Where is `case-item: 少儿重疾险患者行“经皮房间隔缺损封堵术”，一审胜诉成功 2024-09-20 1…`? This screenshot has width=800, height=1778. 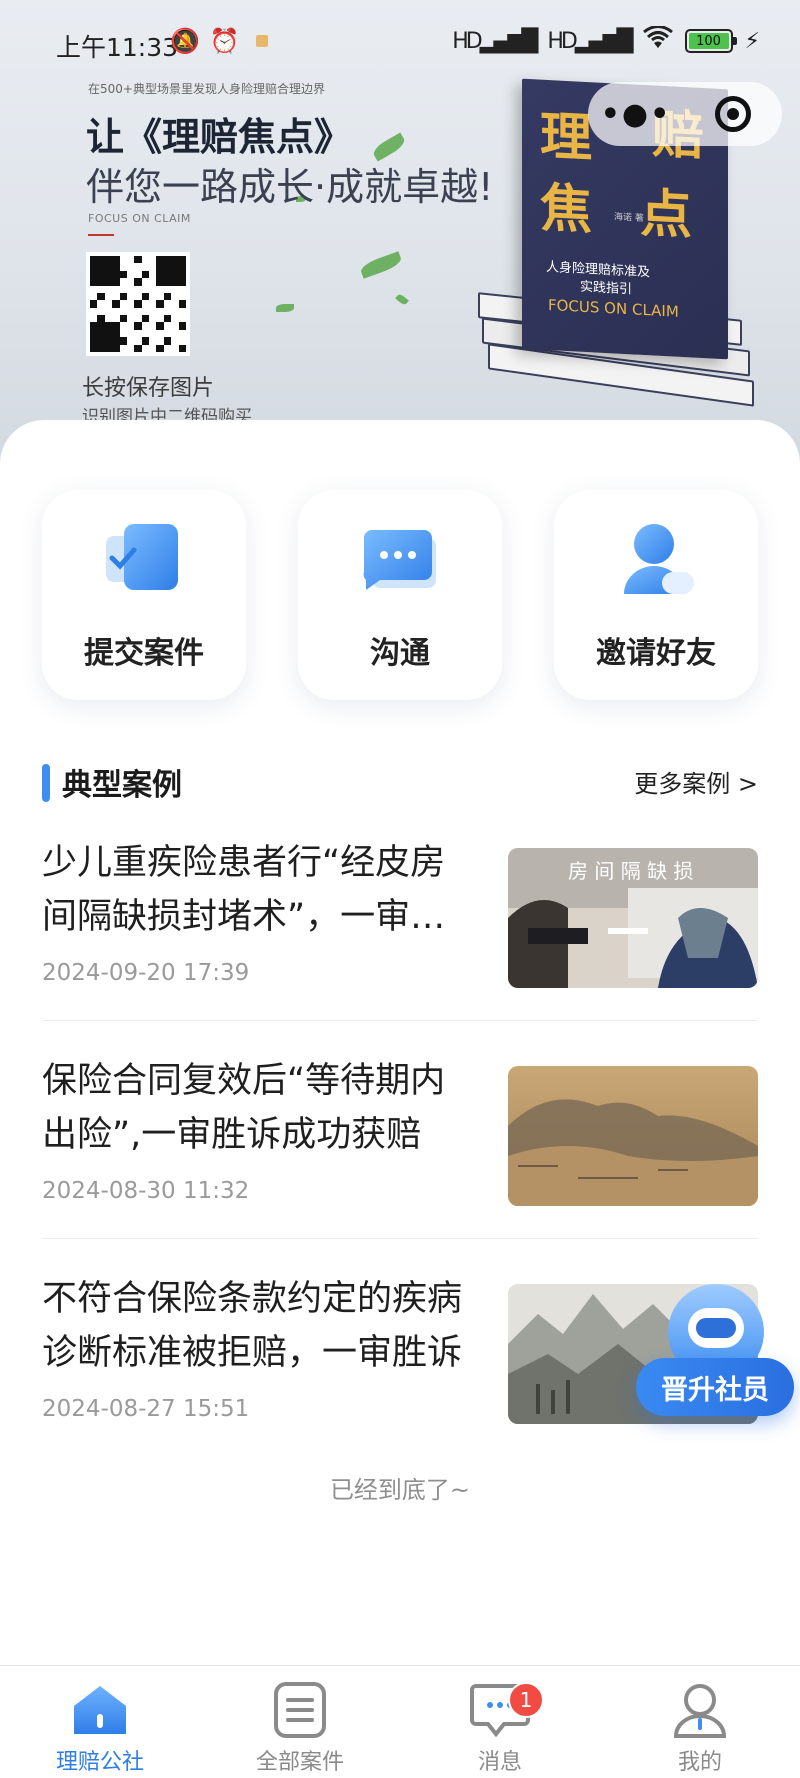
case-item: 少儿重疾险患者行“经皮房间隔缺损封堵术”，一审胜诉成功 2024-09-20 1… is located at coordinates (400, 931).